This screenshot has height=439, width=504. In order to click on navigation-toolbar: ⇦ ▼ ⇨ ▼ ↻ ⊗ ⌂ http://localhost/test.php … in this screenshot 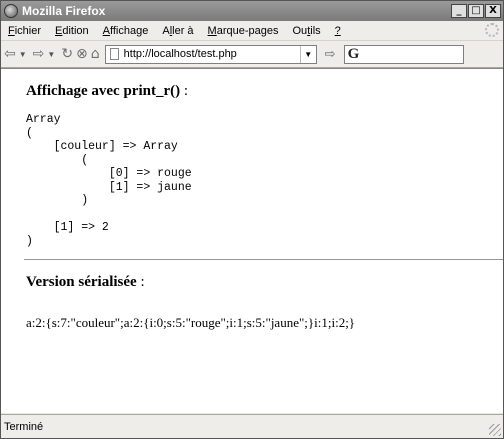, I will do `click(252, 54)`.